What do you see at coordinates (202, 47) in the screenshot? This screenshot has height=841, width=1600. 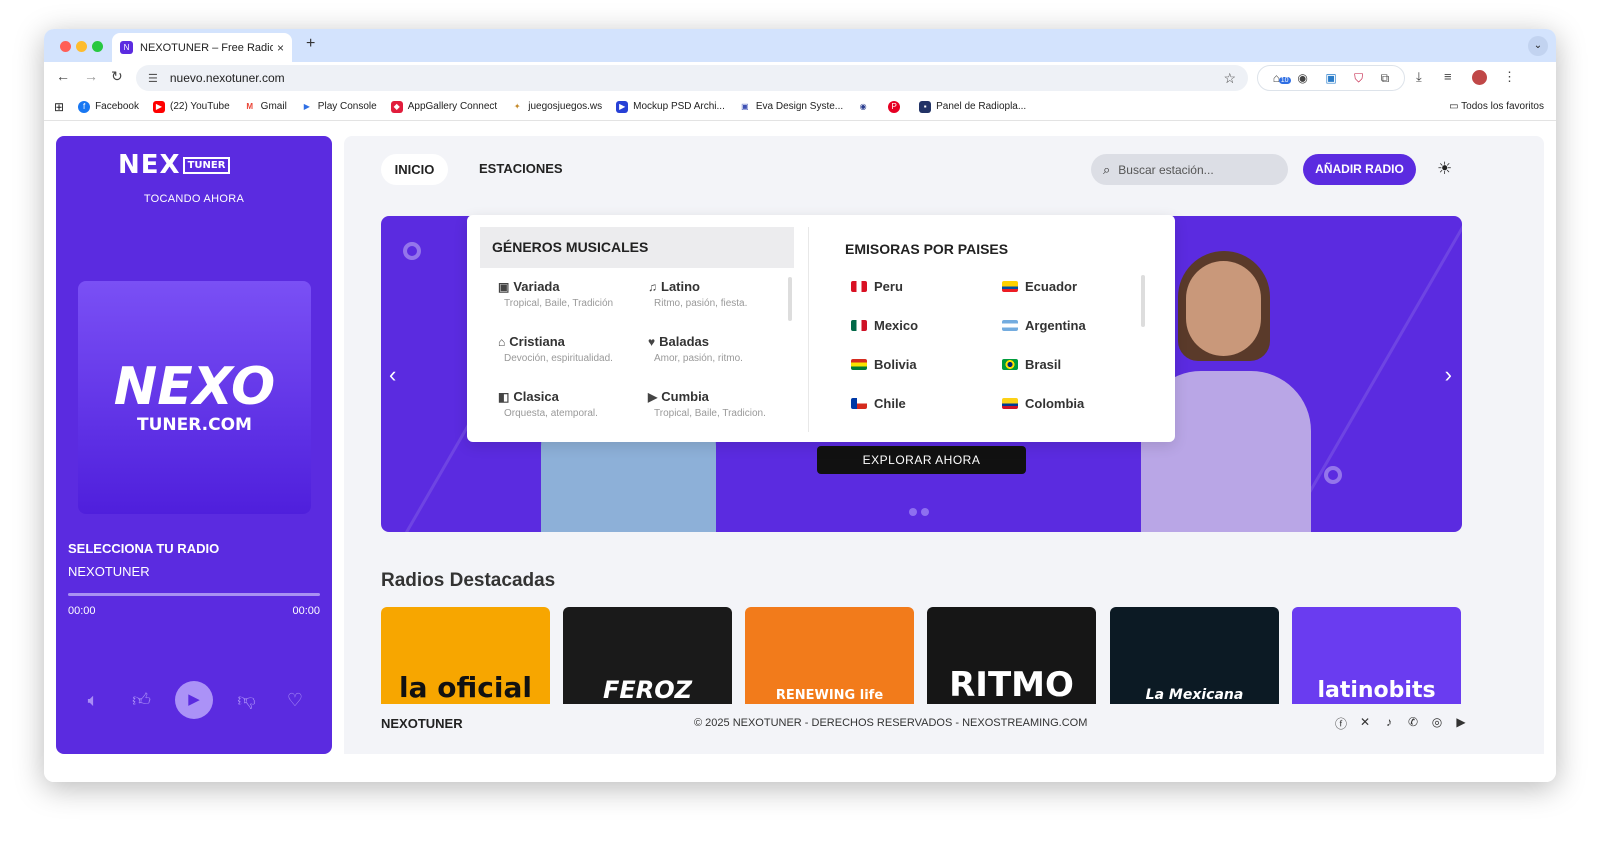 I see `browser-tab: N NEXOTUNER – Free Radio Lis ×` at bounding box center [202, 47].